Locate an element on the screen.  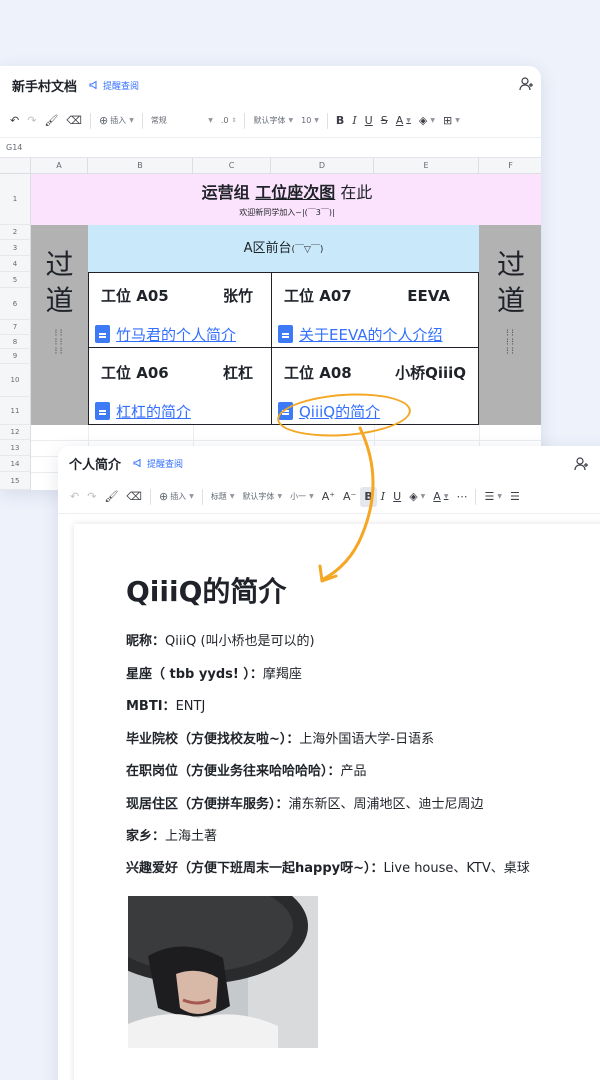
seat-header: 工位 A06 杠杠 is located at coordinates (180, 372).